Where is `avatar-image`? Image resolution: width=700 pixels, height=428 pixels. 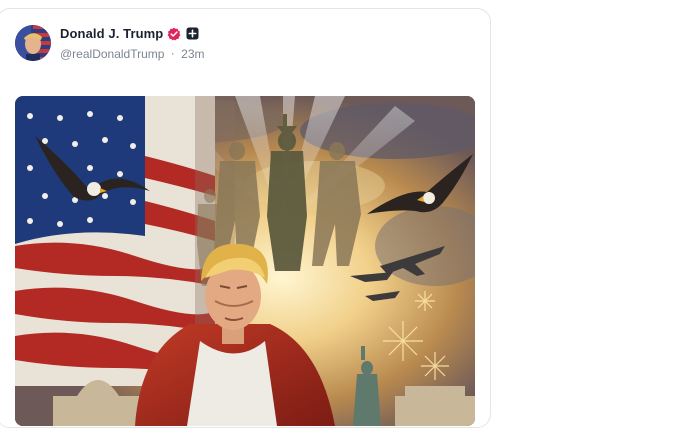
avatar-image is located at coordinates (33, 43).